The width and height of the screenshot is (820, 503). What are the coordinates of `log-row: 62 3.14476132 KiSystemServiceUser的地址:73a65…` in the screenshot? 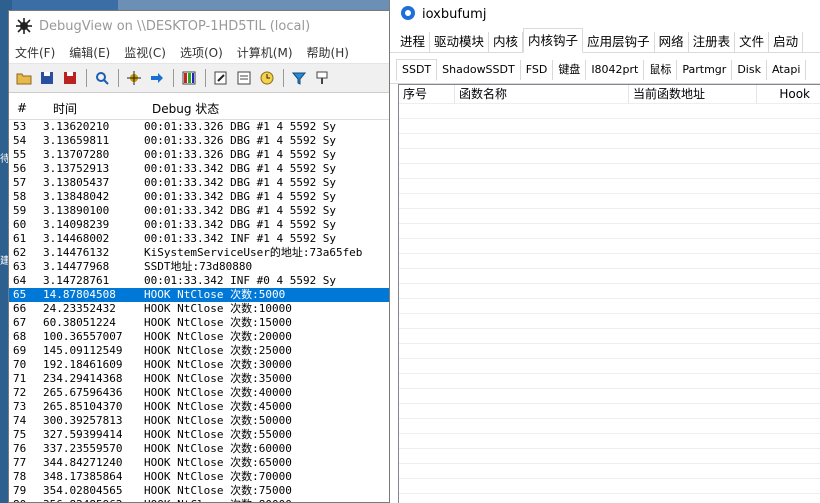 It's located at (201, 253).